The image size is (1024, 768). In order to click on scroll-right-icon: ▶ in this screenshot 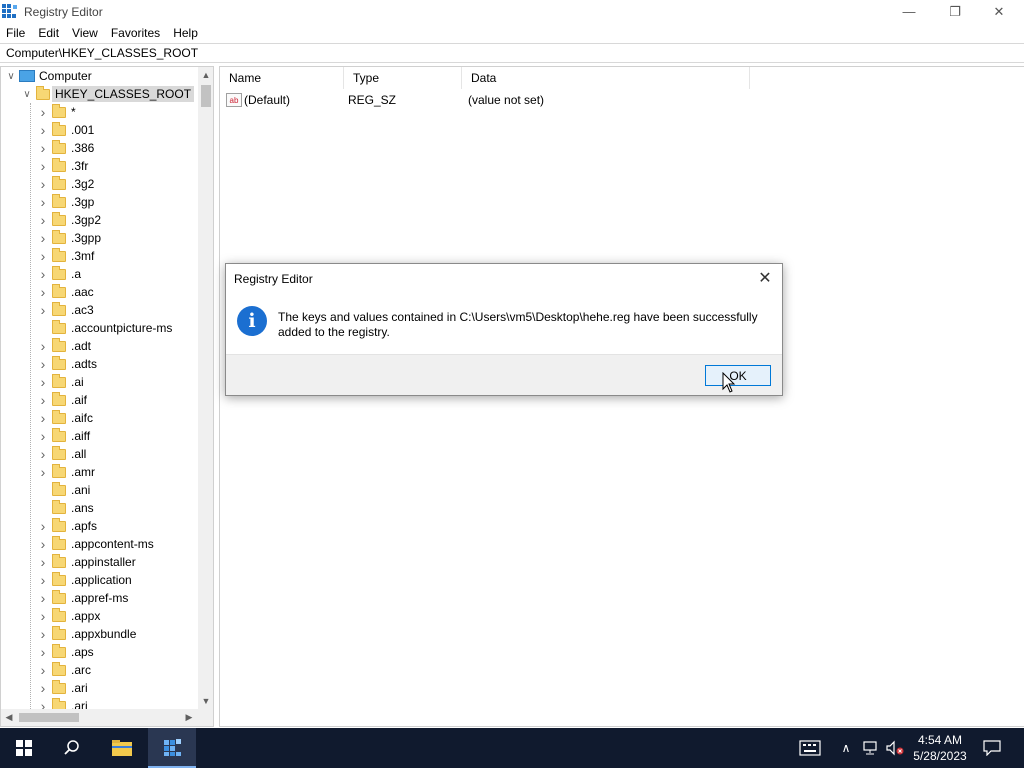, I will do `click(189, 717)`.